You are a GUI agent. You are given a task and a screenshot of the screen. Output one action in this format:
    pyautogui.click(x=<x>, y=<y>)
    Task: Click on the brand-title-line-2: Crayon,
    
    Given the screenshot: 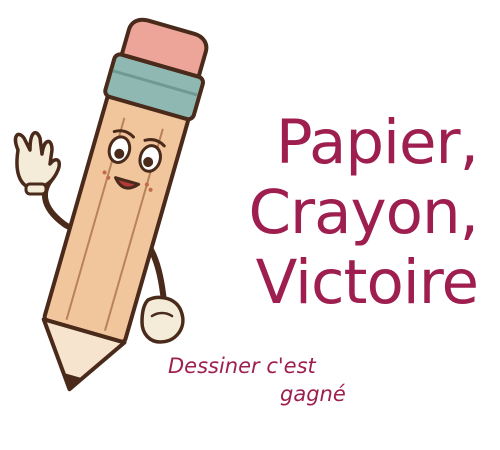 What is the action you would take?
    pyautogui.click(x=363, y=212)
    